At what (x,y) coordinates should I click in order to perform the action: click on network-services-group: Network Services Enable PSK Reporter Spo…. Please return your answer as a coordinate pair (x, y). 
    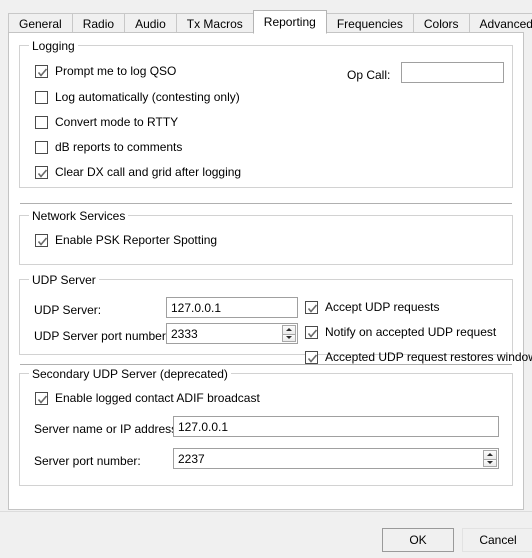
    Looking at the image, I should click on (266, 237).